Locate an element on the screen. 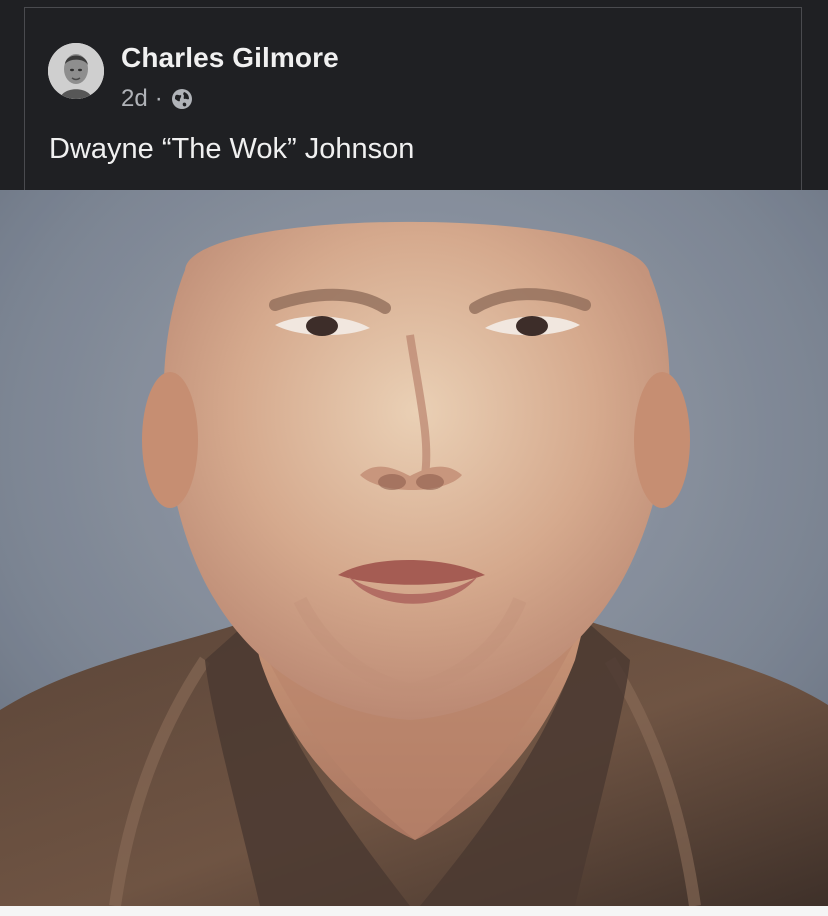 This screenshot has height=916, width=828. post-text: Dwayne “The Wok” Johnson is located at coordinates (232, 149).